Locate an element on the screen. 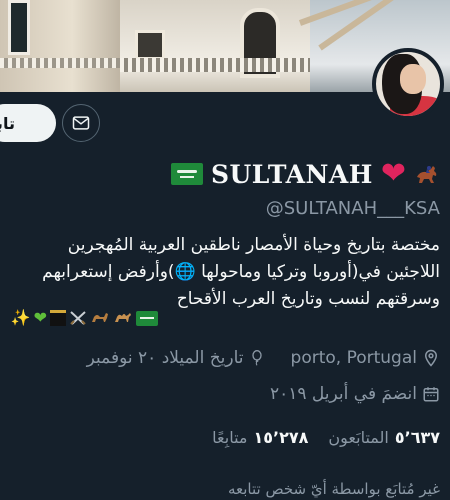  followed-by-summary: غير مُتابَع بواسطة أيّ شخص تتابعه is located at coordinates (333, 489).